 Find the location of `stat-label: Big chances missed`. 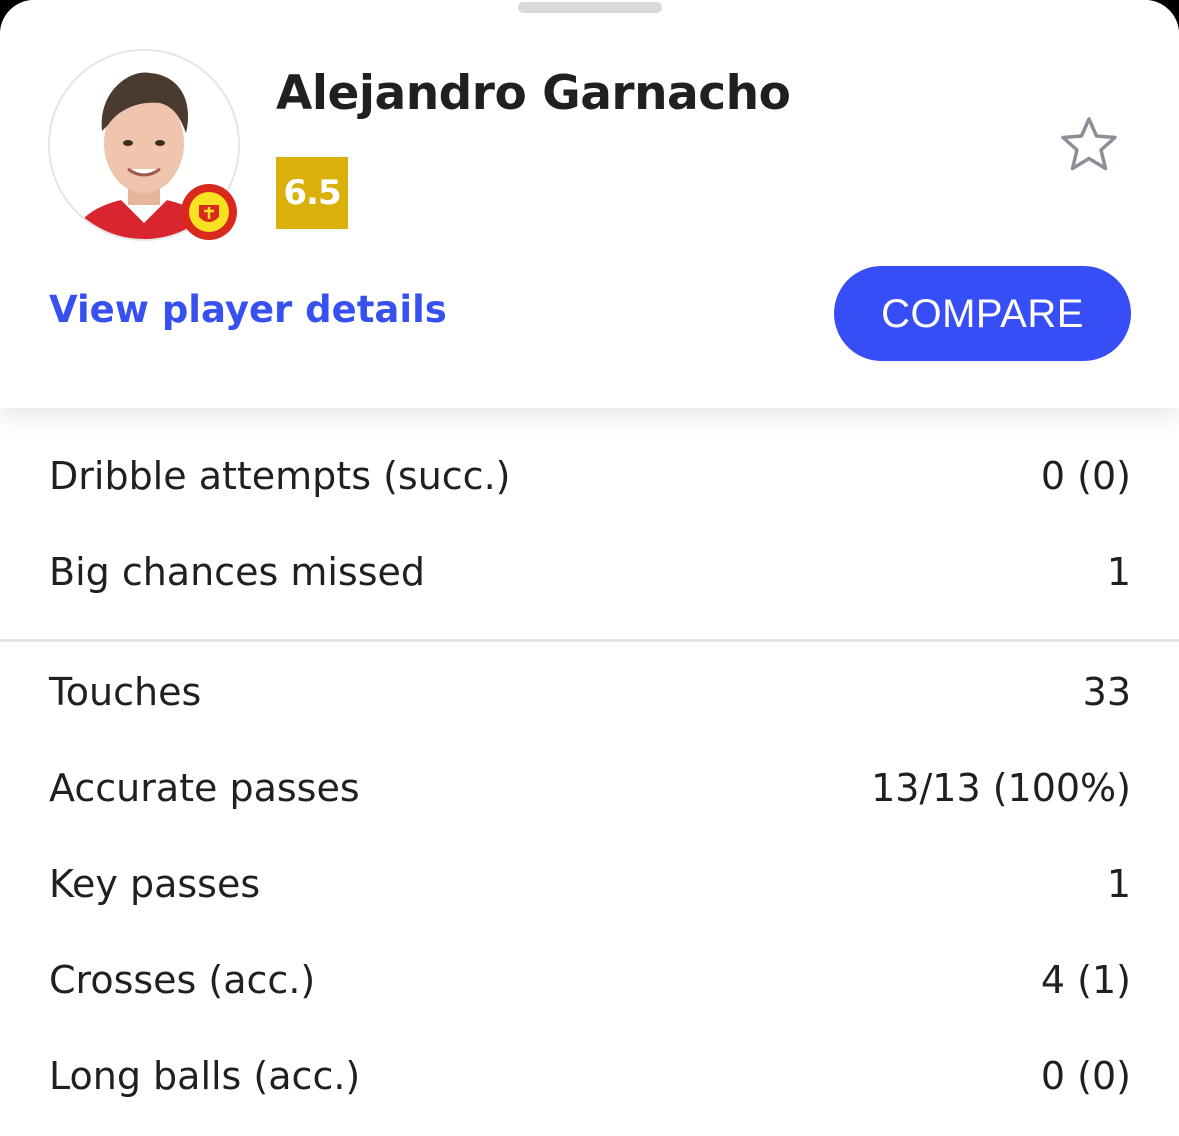

stat-label: Big chances missed is located at coordinates (237, 572).